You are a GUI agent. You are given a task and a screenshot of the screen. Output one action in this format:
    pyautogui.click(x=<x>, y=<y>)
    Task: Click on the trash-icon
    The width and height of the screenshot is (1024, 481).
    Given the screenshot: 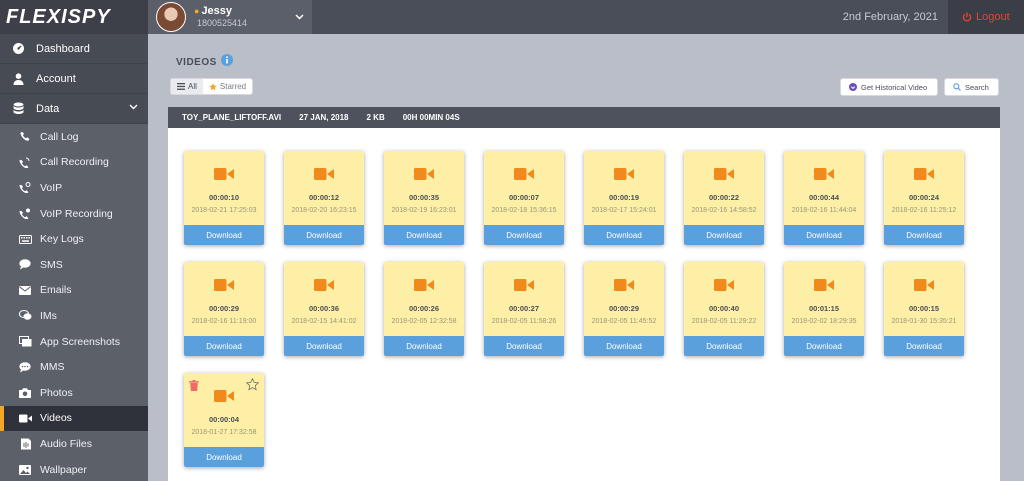 What is the action you would take?
    pyautogui.click(x=194, y=387)
    